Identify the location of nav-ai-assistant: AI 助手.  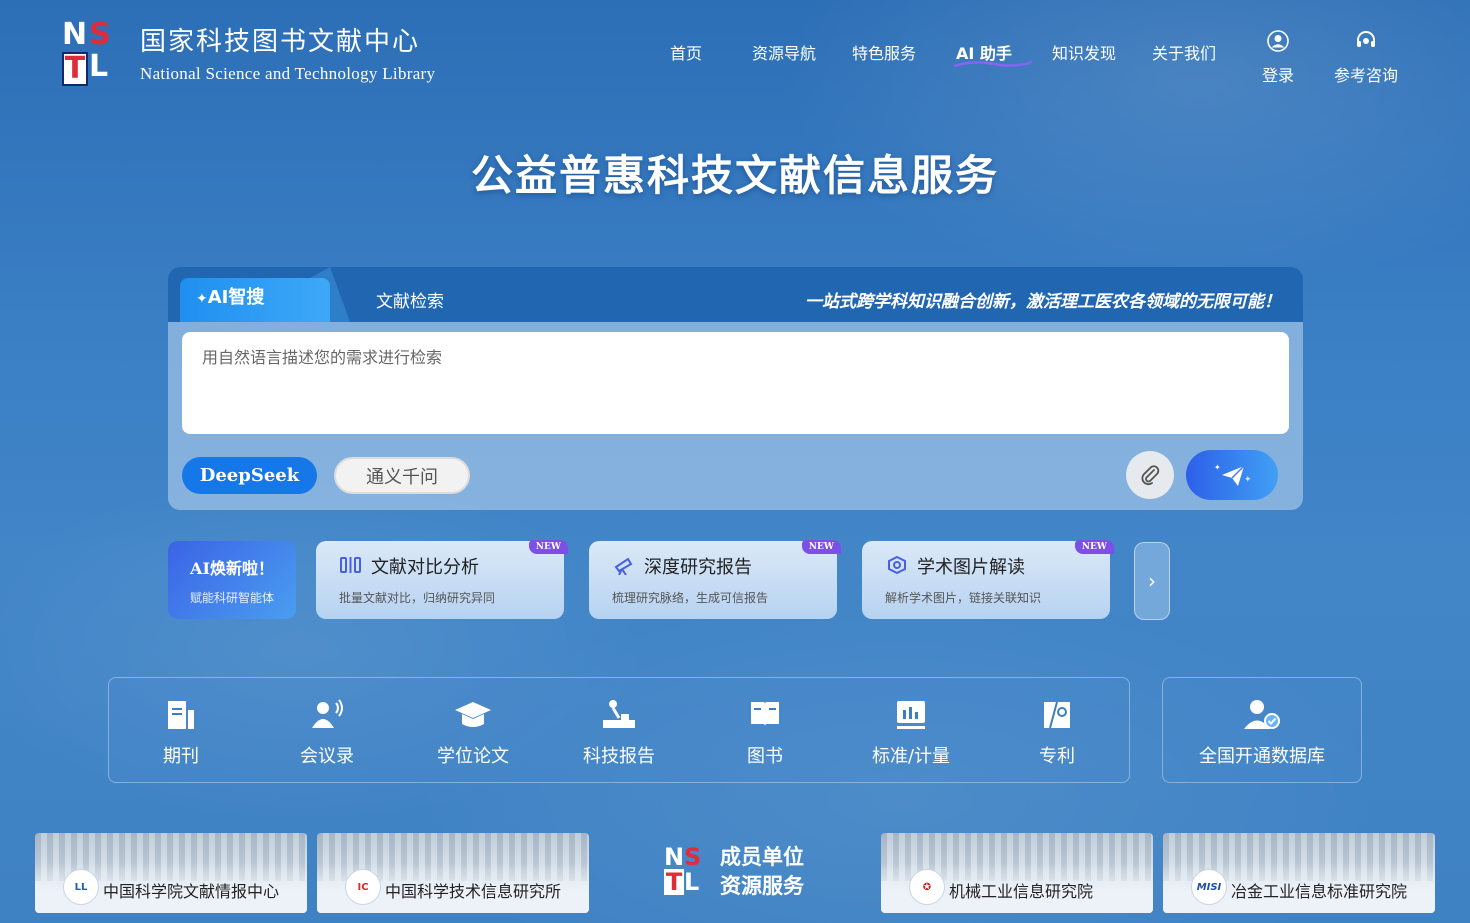
(993, 54).